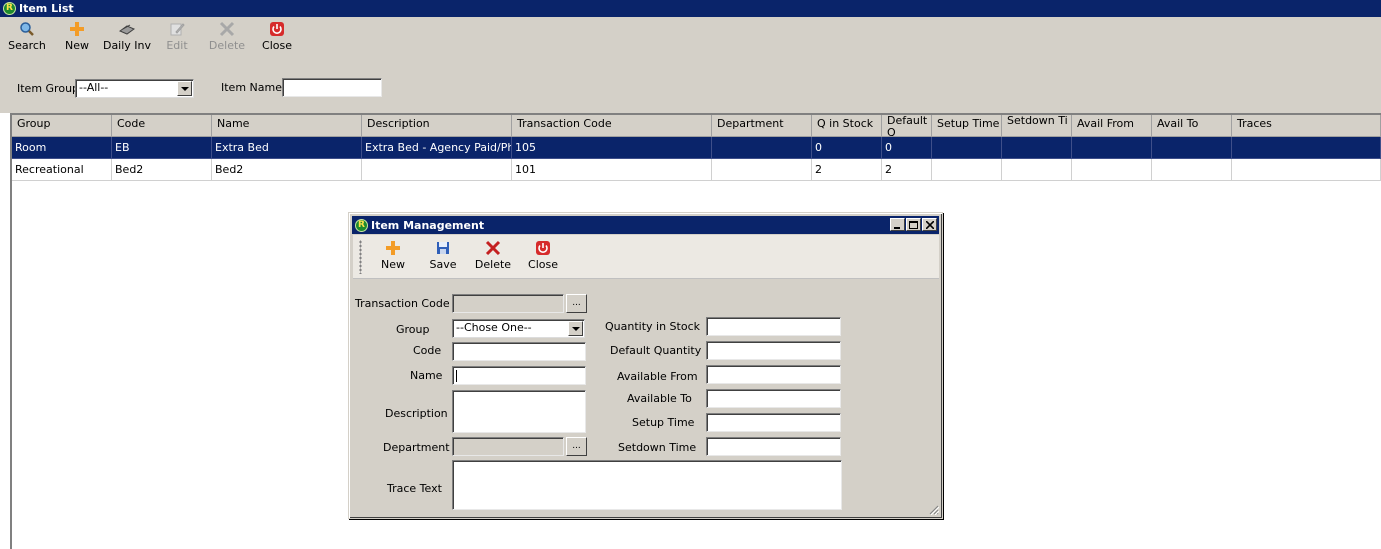  Describe the element at coordinates (493, 259) in the screenshot. I see `dialog-delete-button: Delete` at that location.